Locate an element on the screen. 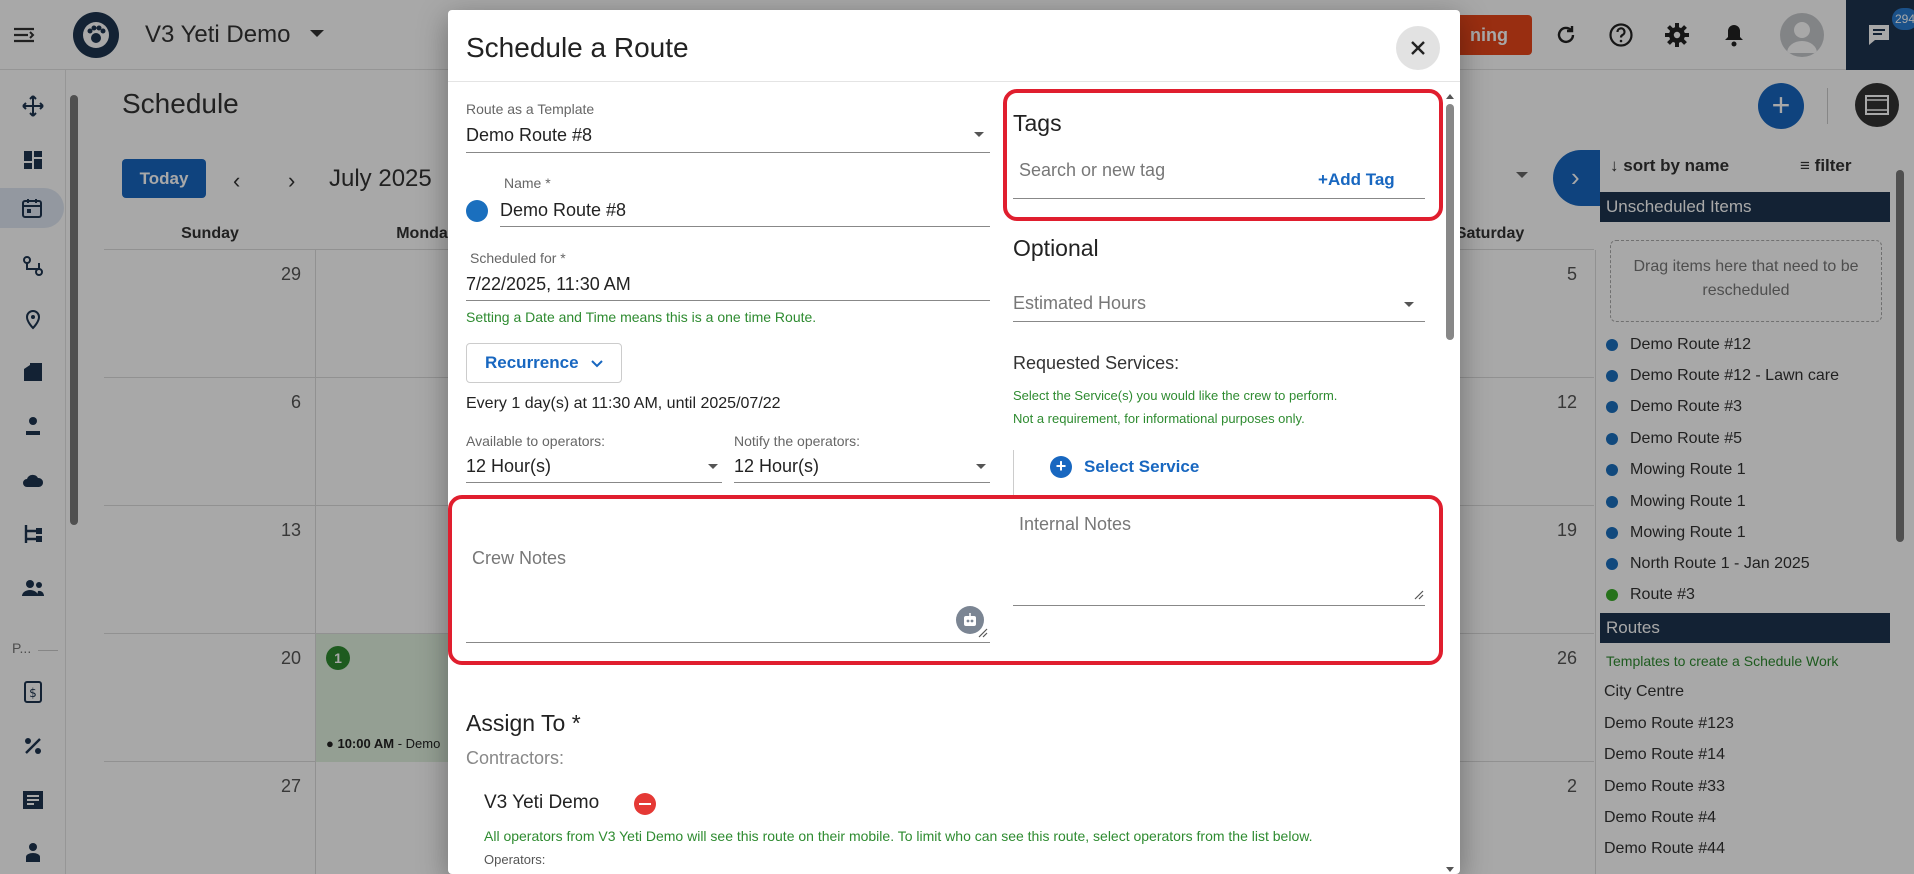  dialog-title: Schedule a Route is located at coordinates (577, 47).